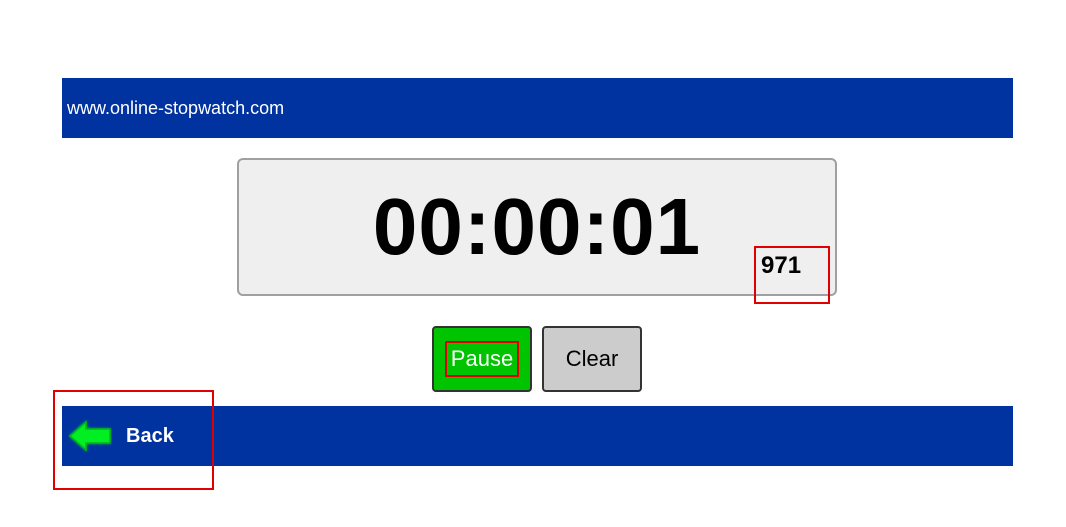 Image resolution: width=1066 pixels, height=527 pixels. What do you see at coordinates (537, 436) in the screenshot?
I see `footer-bar: Back` at bounding box center [537, 436].